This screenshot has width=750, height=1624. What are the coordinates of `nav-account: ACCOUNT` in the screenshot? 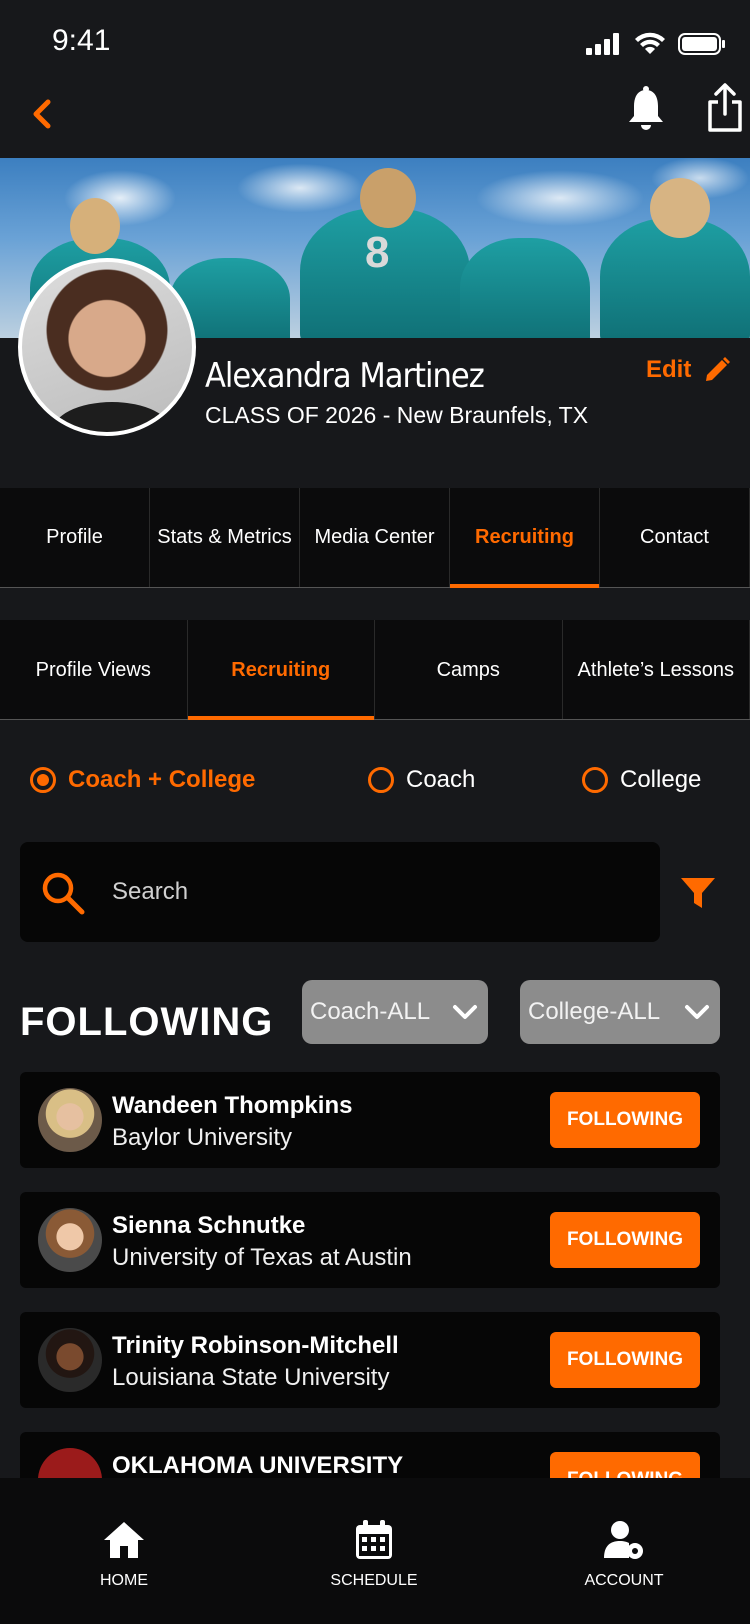 It's located at (624, 1554).